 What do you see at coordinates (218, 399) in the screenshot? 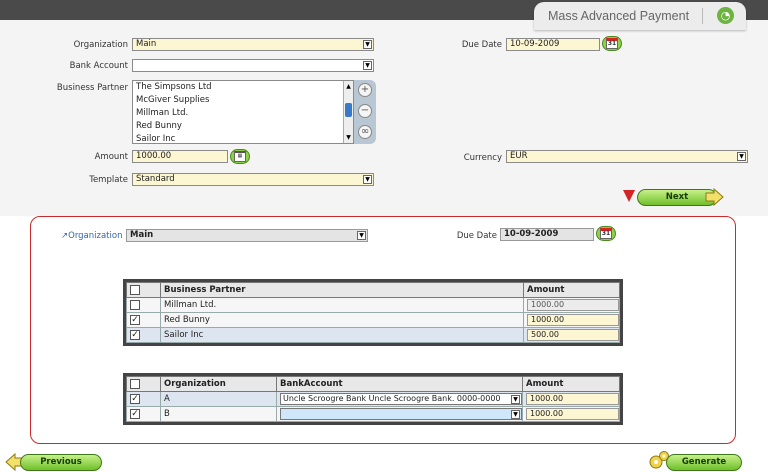
I see `organization-cell: A` at bounding box center [218, 399].